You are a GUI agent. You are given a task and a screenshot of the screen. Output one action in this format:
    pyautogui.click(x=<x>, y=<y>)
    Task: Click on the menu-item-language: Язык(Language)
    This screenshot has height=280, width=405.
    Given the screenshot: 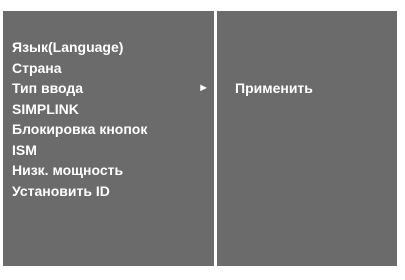 What is the action you would take?
    pyautogui.click(x=112, y=47)
    